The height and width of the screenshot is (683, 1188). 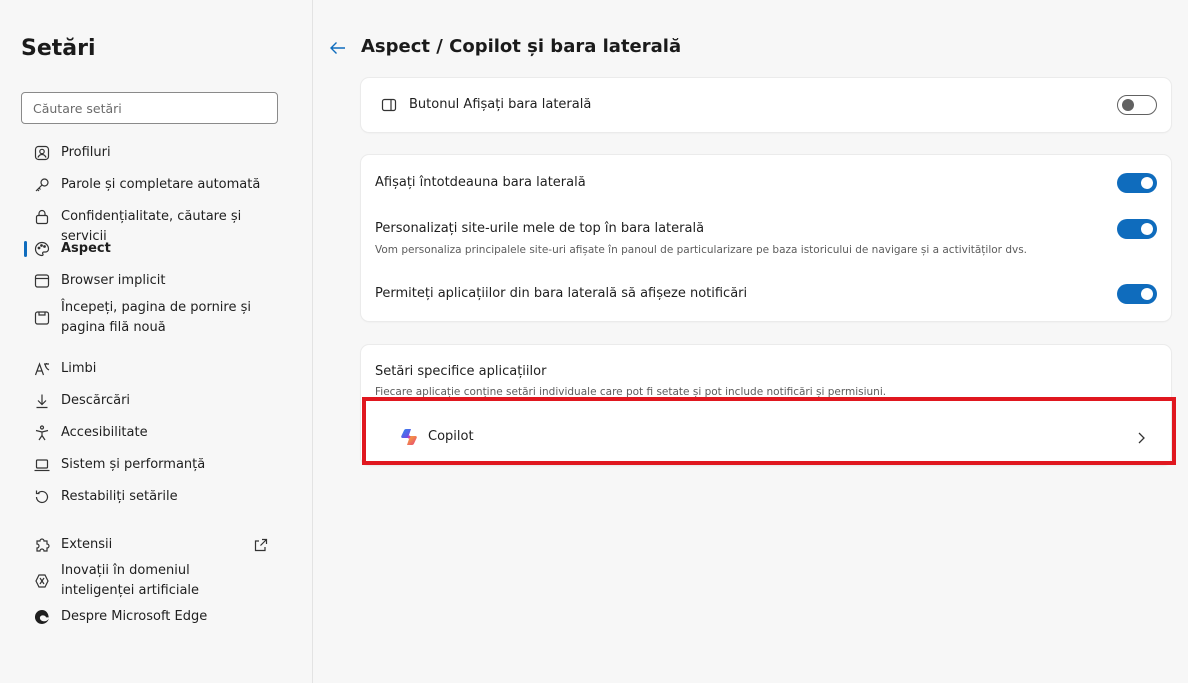 What do you see at coordinates (521, 46) in the screenshot?
I see `page-title: Aspect / Copilot și bara laterală` at bounding box center [521, 46].